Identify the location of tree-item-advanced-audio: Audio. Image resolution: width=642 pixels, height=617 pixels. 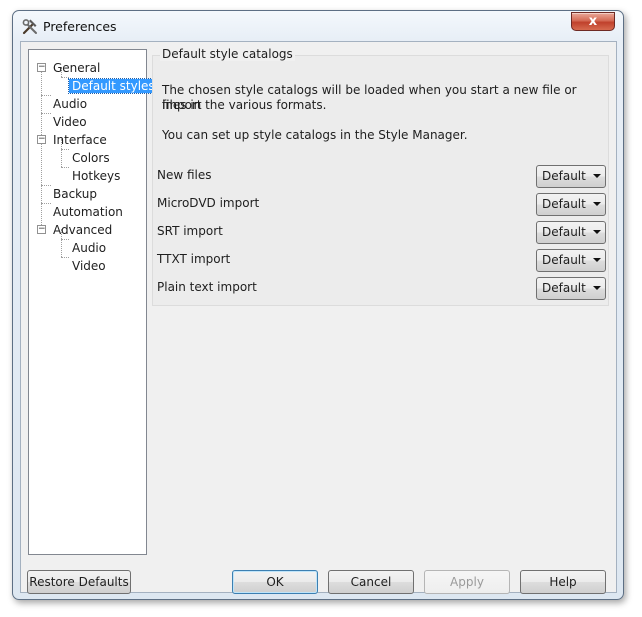
(89, 248).